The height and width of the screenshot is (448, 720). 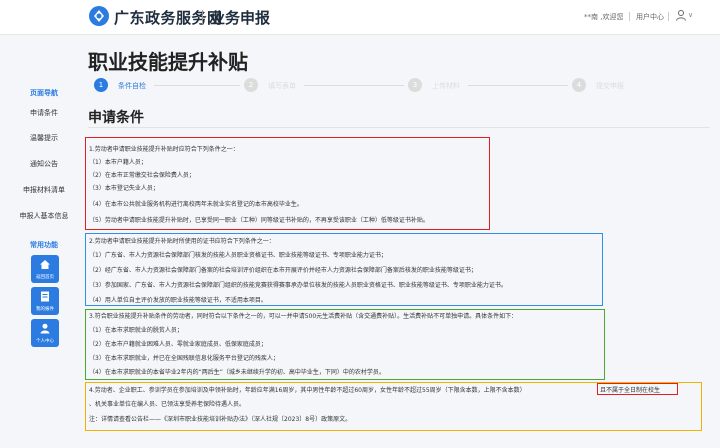 I want to click on person-icon, so click(x=45, y=328).